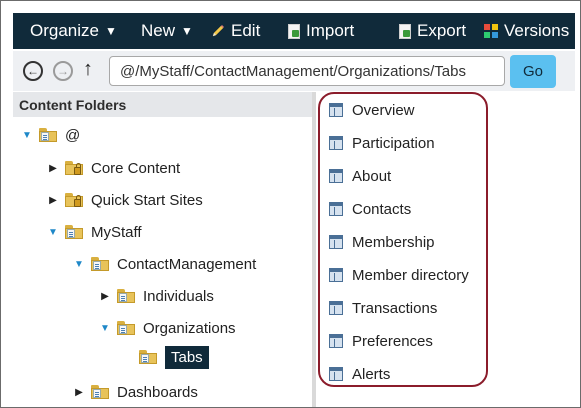 The height and width of the screenshot is (408, 581). I want to click on tree-item-tabs: Tabs, so click(174, 357).